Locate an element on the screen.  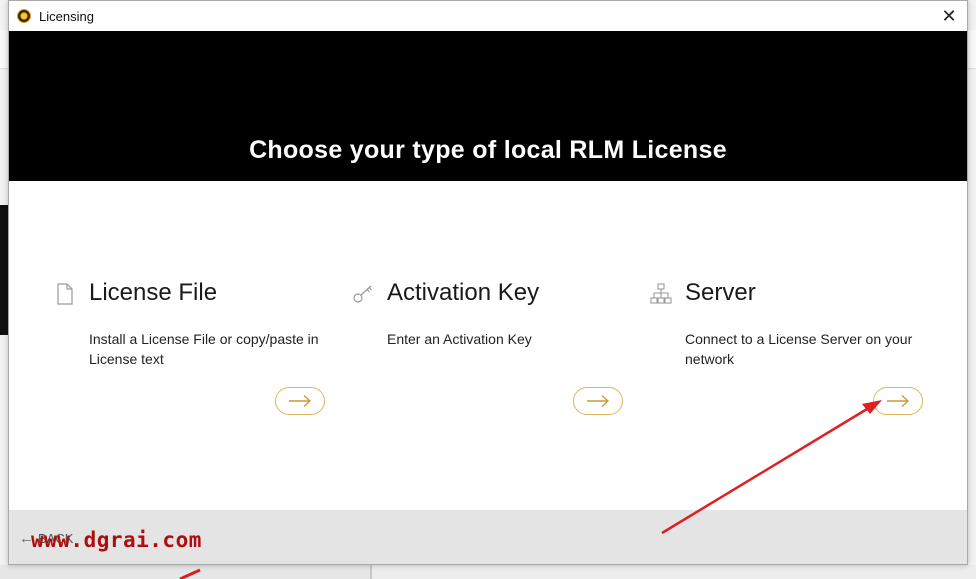
background-bottom-panel is located at coordinates (186, 572).